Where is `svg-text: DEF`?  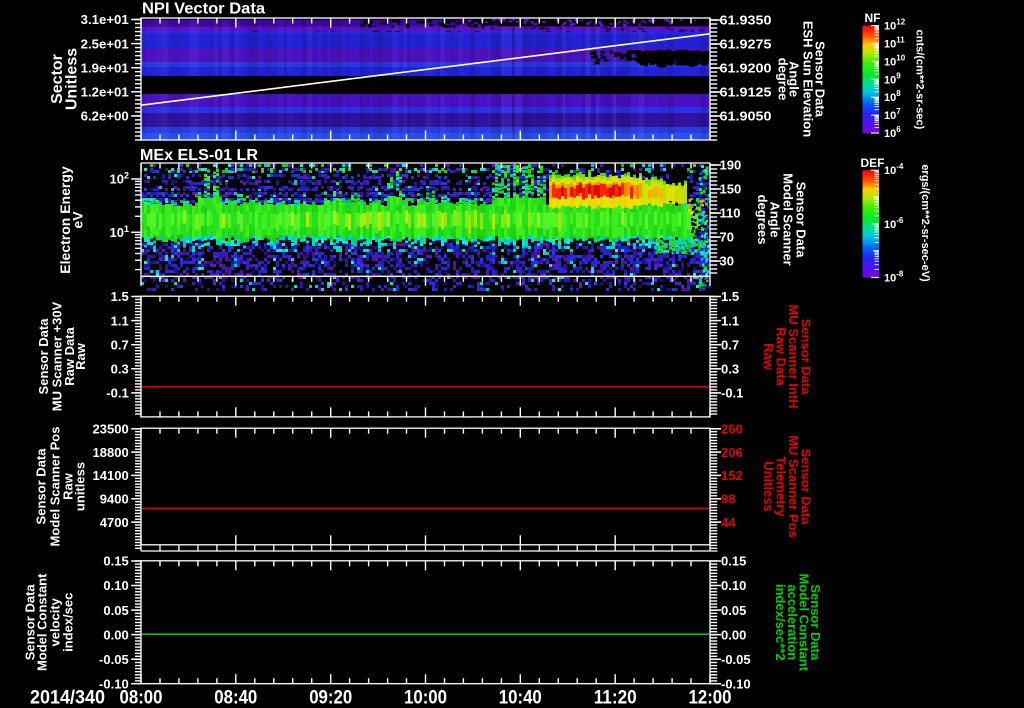 svg-text: DEF is located at coordinates (873, 163).